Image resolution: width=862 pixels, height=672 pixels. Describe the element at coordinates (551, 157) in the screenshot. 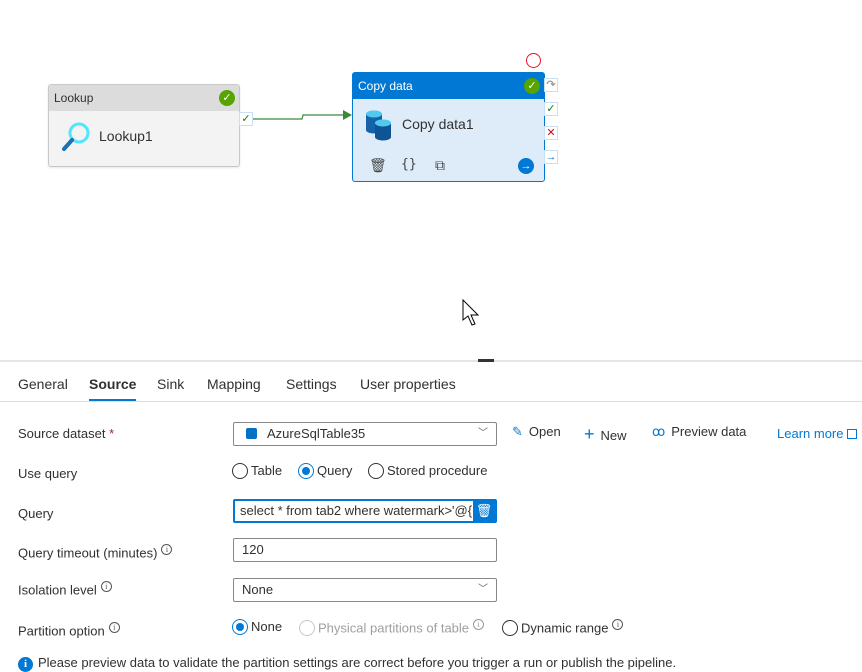

I see `completion-port-icon: →` at that location.